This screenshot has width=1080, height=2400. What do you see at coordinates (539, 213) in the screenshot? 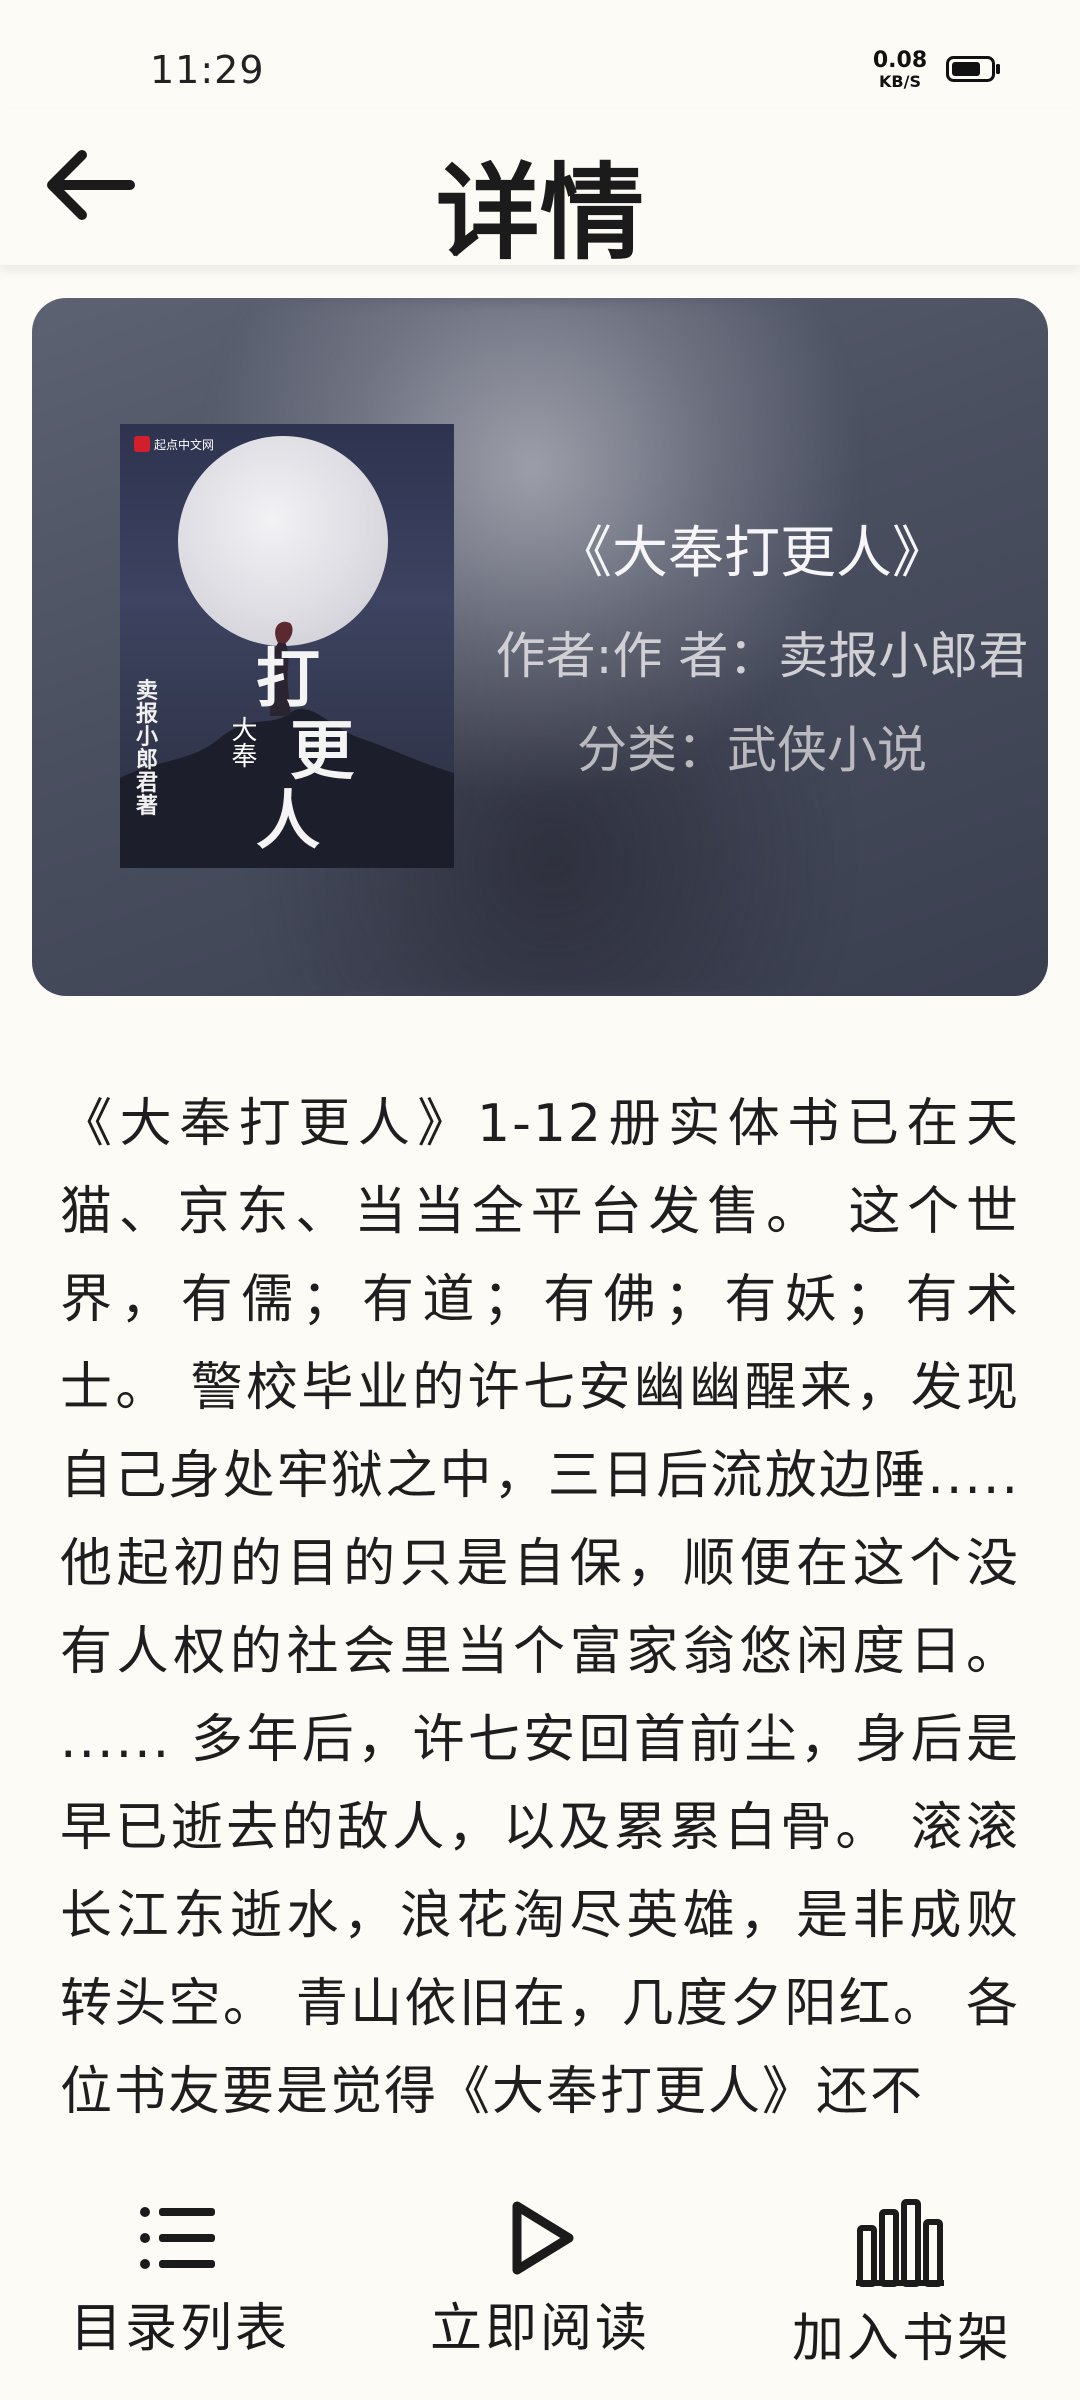
I see `page-title: 详情` at bounding box center [539, 213].